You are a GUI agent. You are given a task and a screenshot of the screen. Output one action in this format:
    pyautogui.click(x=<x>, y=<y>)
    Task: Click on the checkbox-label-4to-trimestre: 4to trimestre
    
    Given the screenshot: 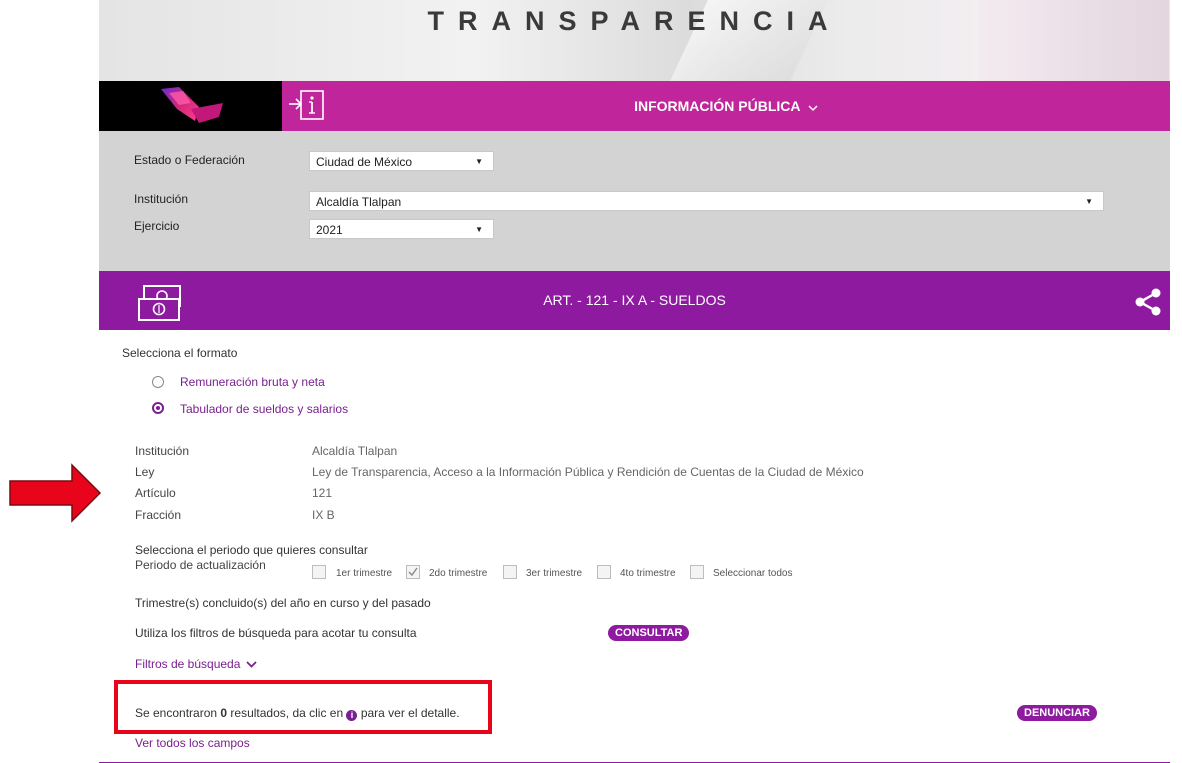 What is the action you would take?
    pyautogui.click(x=648, y=573)
    